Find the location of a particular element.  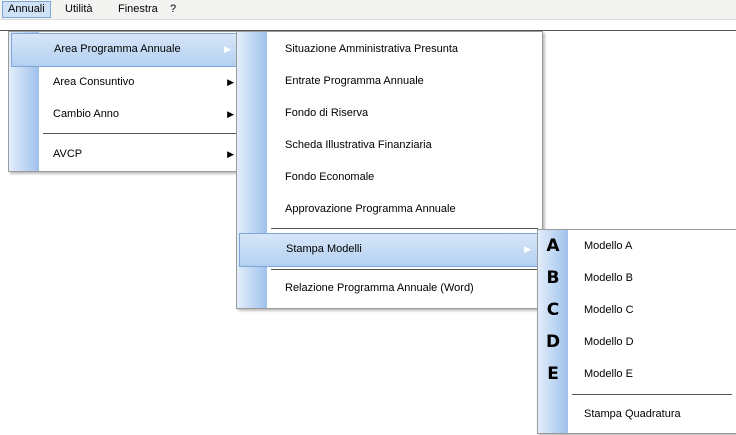

menu-item-label: Stampa Modelli is located at coordinates (324, 249).